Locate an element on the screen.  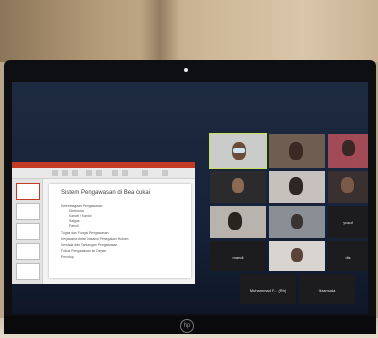
participant-tile: Muhammad F... (Rh) is located at coordinates (268, 289).